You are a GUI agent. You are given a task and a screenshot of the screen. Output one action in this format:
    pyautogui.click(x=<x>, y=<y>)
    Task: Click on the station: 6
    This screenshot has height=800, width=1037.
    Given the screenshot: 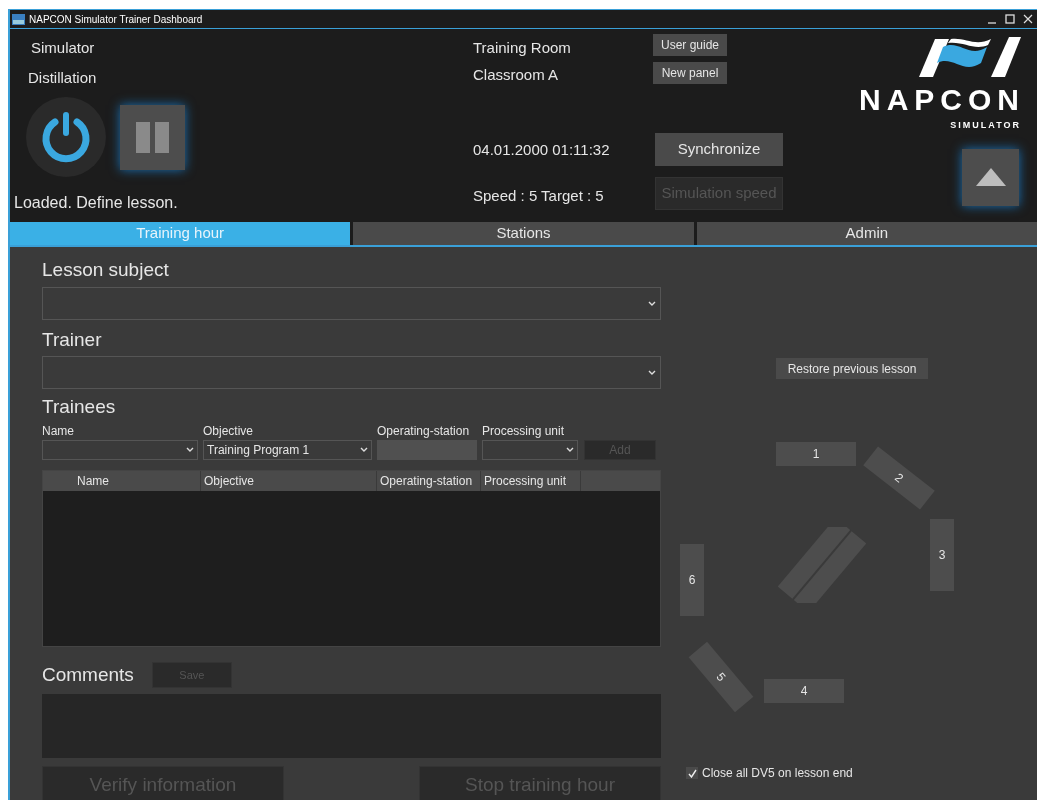 What is the action you would take?
    pyautogui.click(x=692, y=580)
    